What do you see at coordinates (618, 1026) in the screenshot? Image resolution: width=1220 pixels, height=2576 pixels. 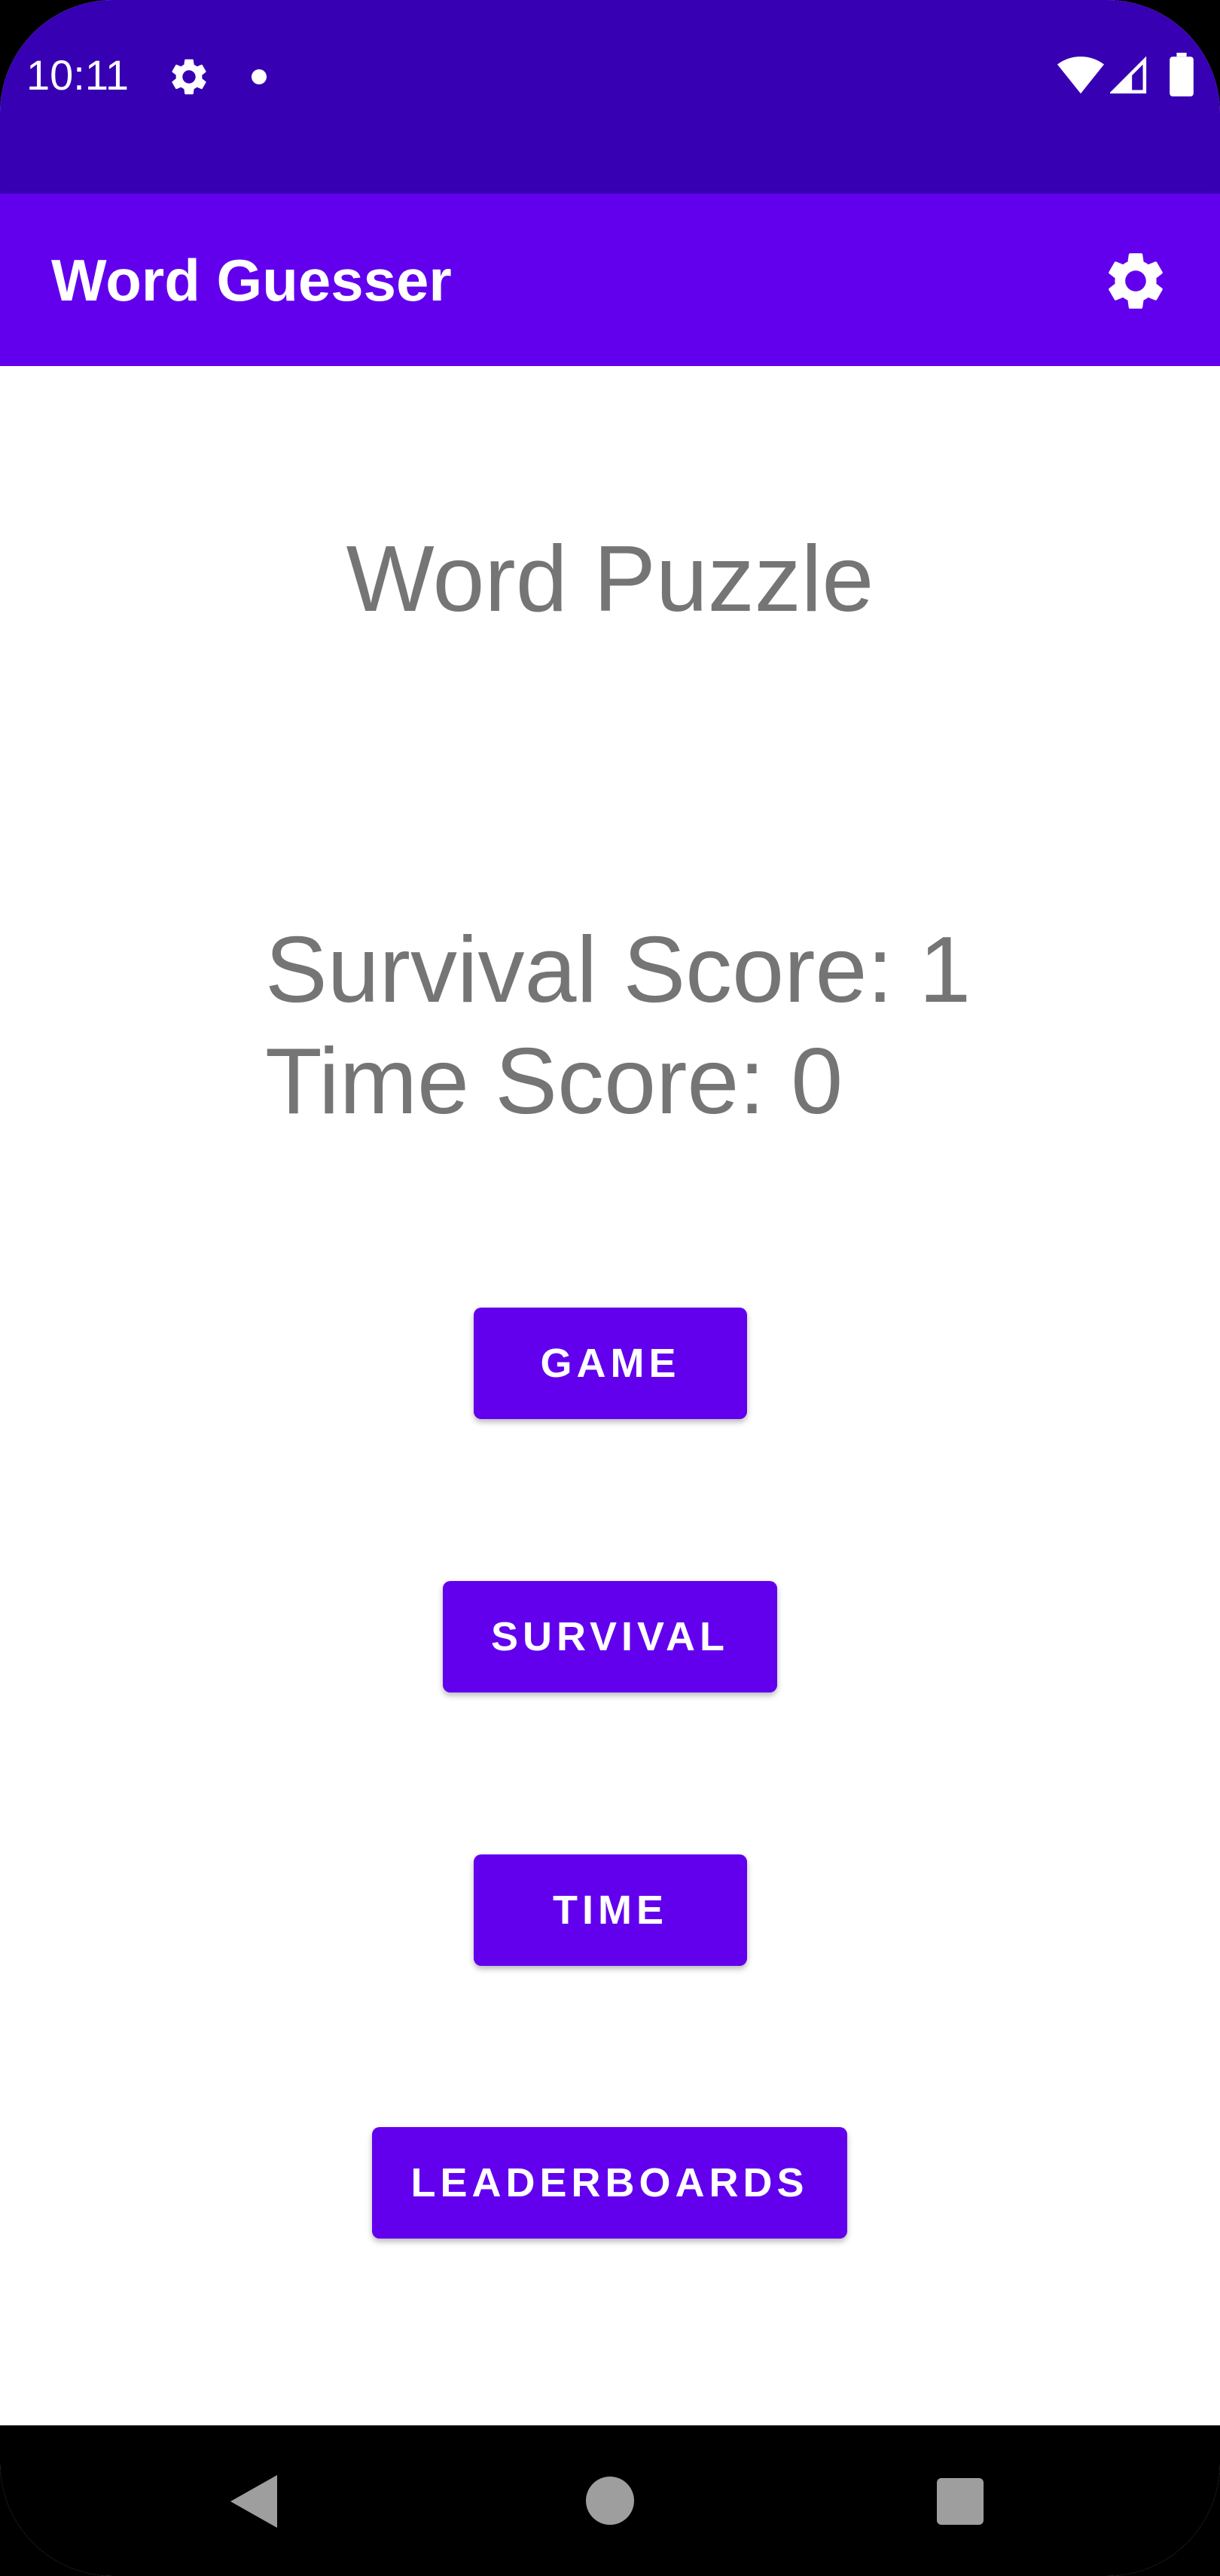 I see `scores-block: Survival Score: 1 Time Score: 0` at bounding box center [618, 1026].